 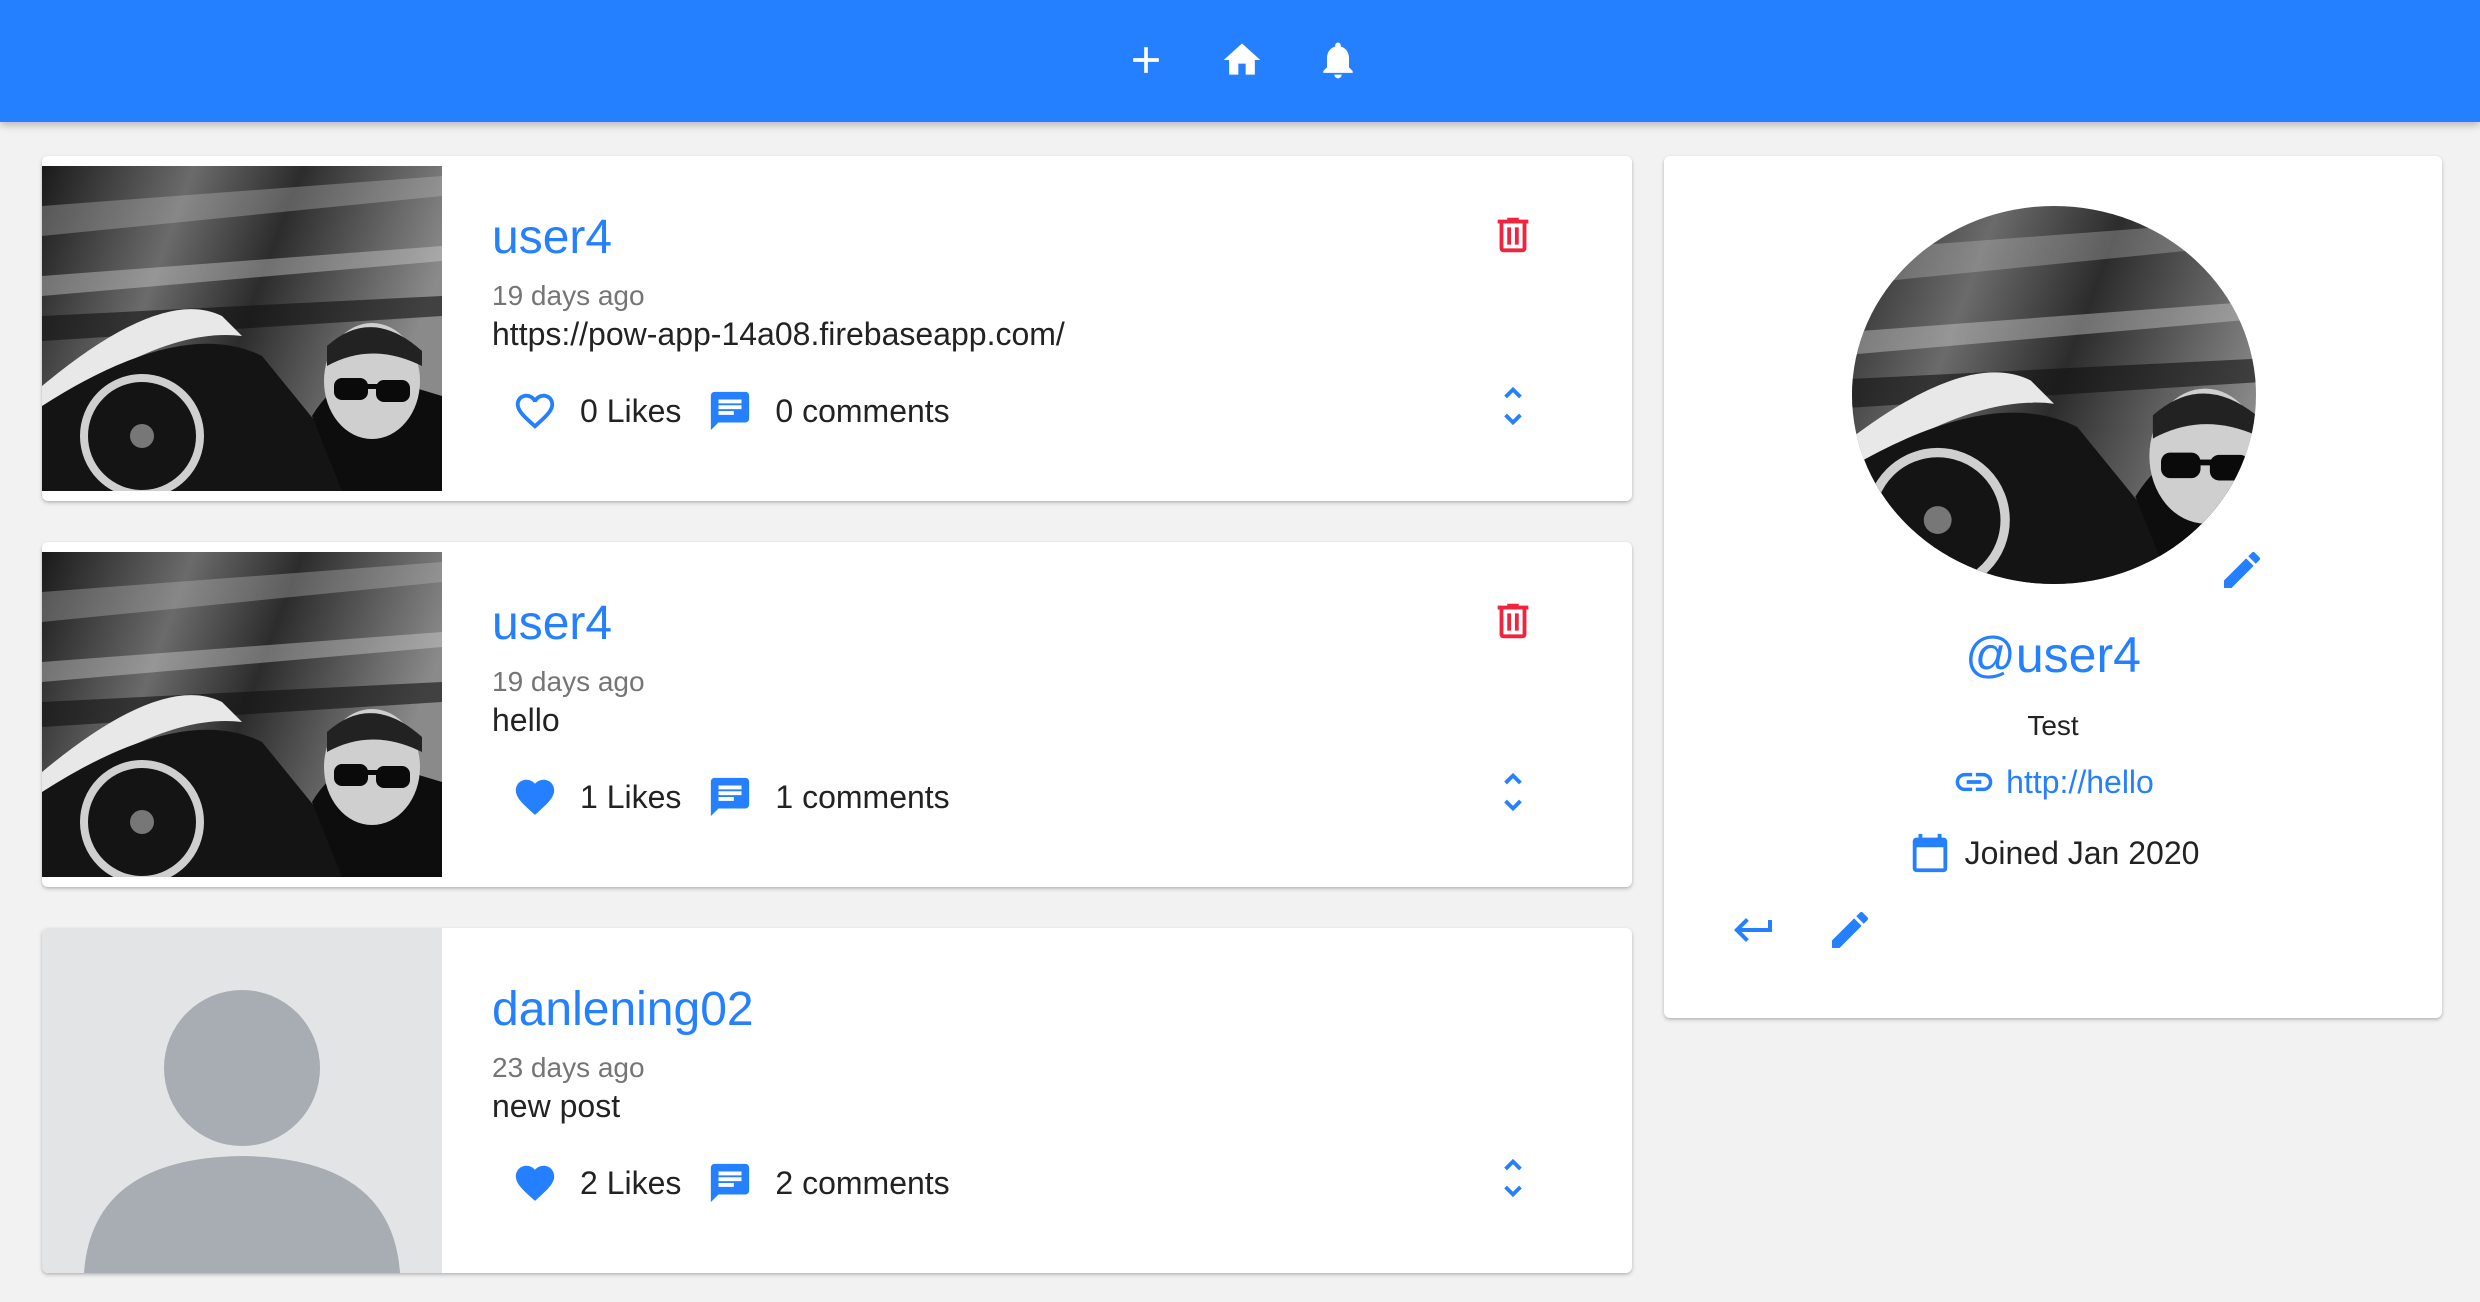 I want to click on add-icon, so click(x=1146, y=60).